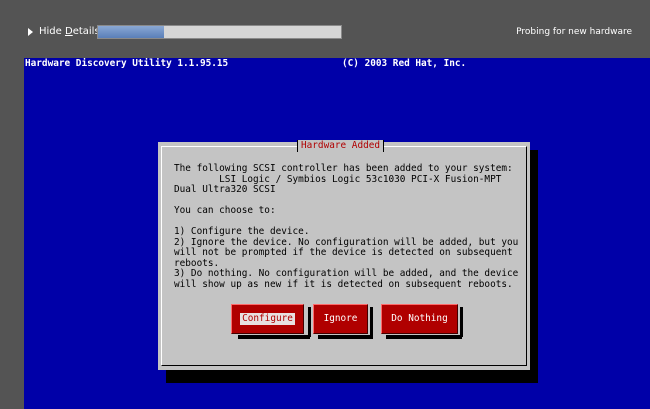 The image size is (650, 409). I want to click on copyright-text: (C) 2003 Red Hat, Inc., so click(404, 63).